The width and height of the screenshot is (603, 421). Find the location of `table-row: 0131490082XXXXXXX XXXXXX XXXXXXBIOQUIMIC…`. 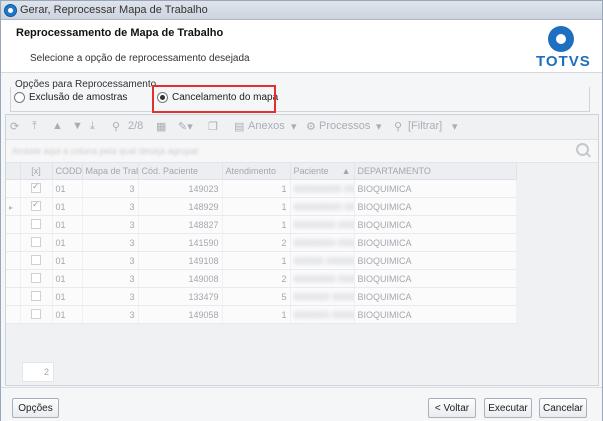

table-row: 0131490082XXXXXXX XXXXXX XXXXXXBIOQUIMIC… is located at coordinates (302, 278).